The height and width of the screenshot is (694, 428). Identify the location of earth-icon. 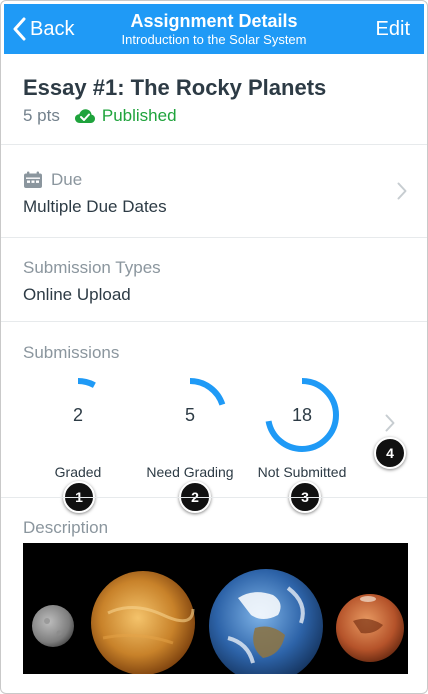
(266, 621).